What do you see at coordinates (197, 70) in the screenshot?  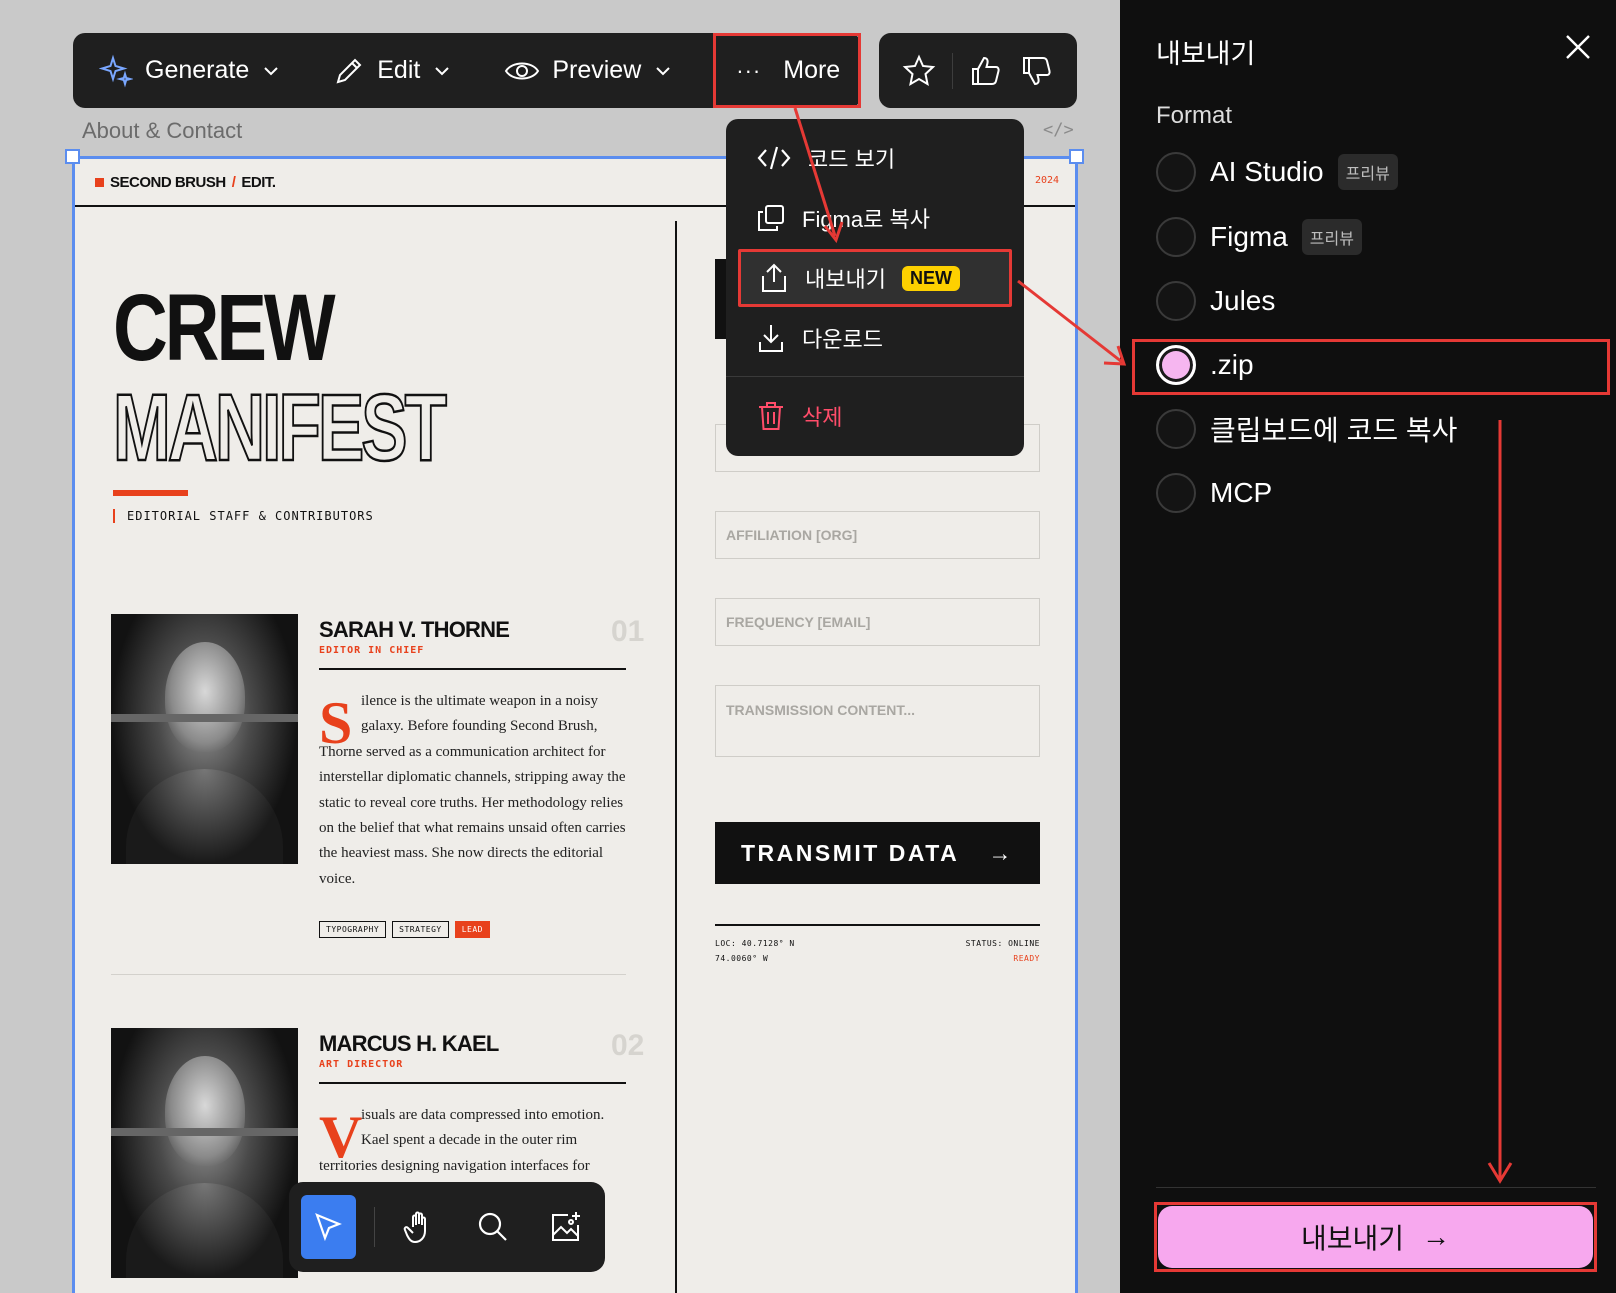 I see `generate-label: Generate` at bounding box center [197, 70].